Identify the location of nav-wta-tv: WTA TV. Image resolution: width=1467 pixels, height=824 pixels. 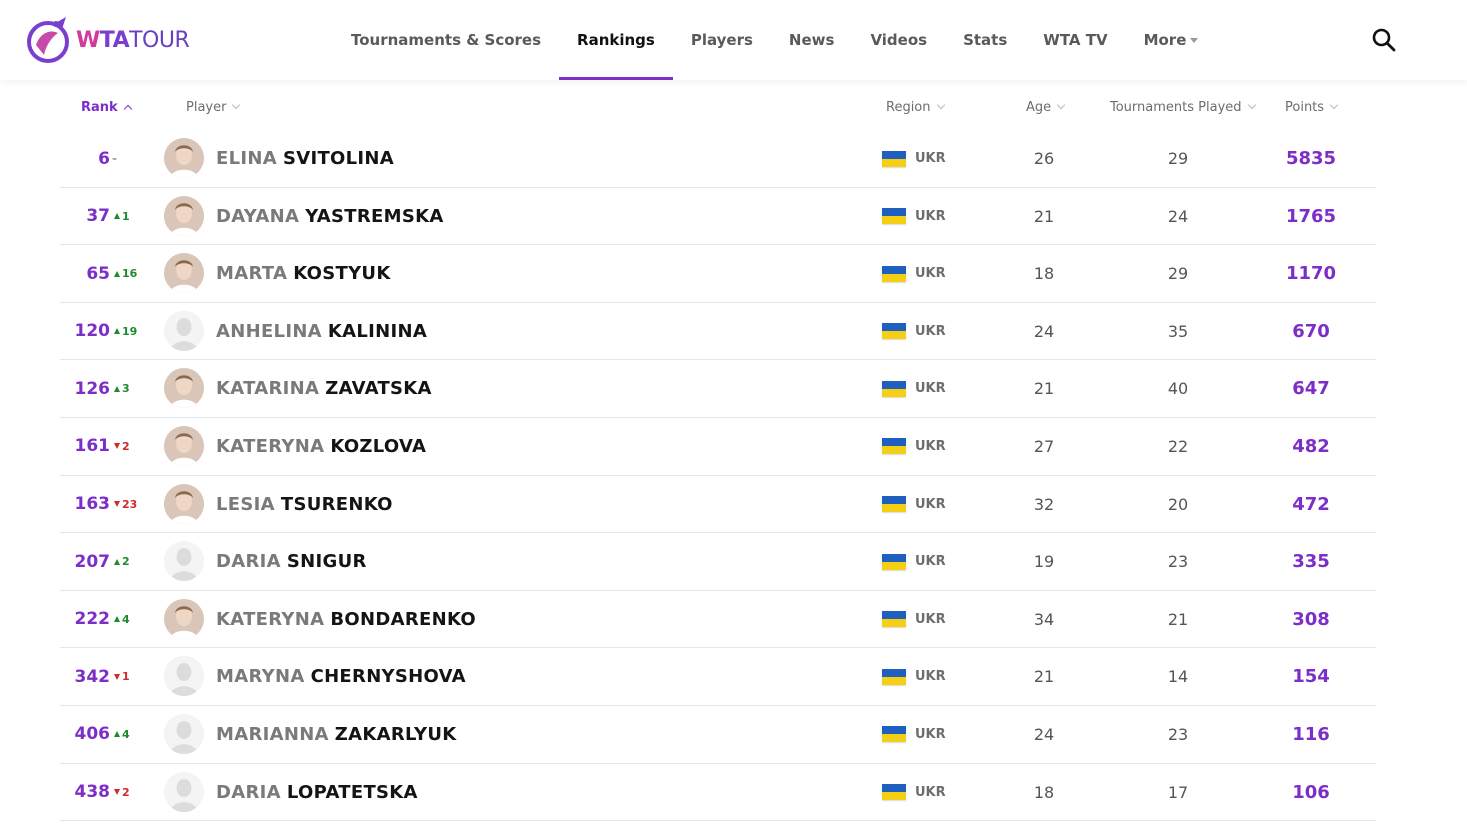
(1075, 40).